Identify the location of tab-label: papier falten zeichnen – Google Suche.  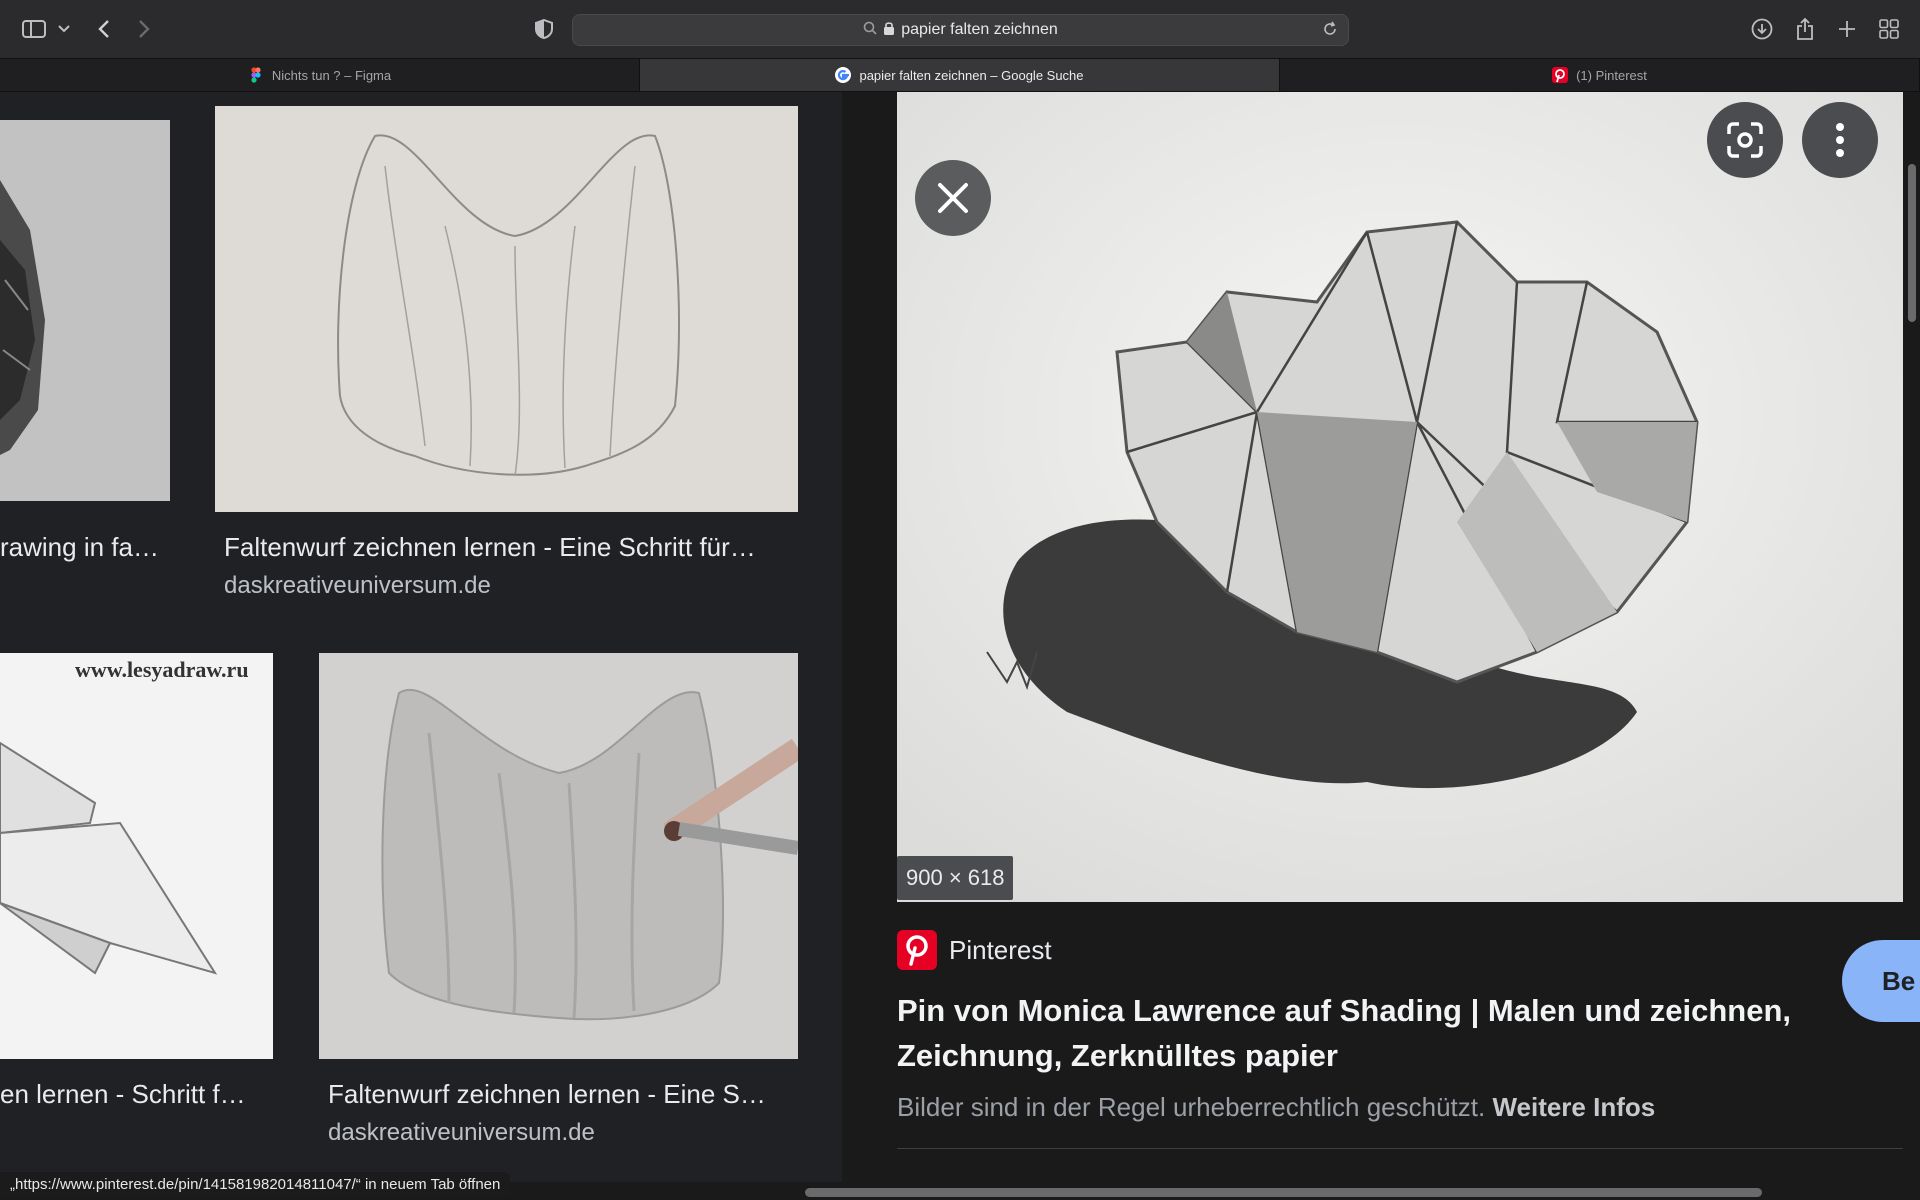
(971, 75).